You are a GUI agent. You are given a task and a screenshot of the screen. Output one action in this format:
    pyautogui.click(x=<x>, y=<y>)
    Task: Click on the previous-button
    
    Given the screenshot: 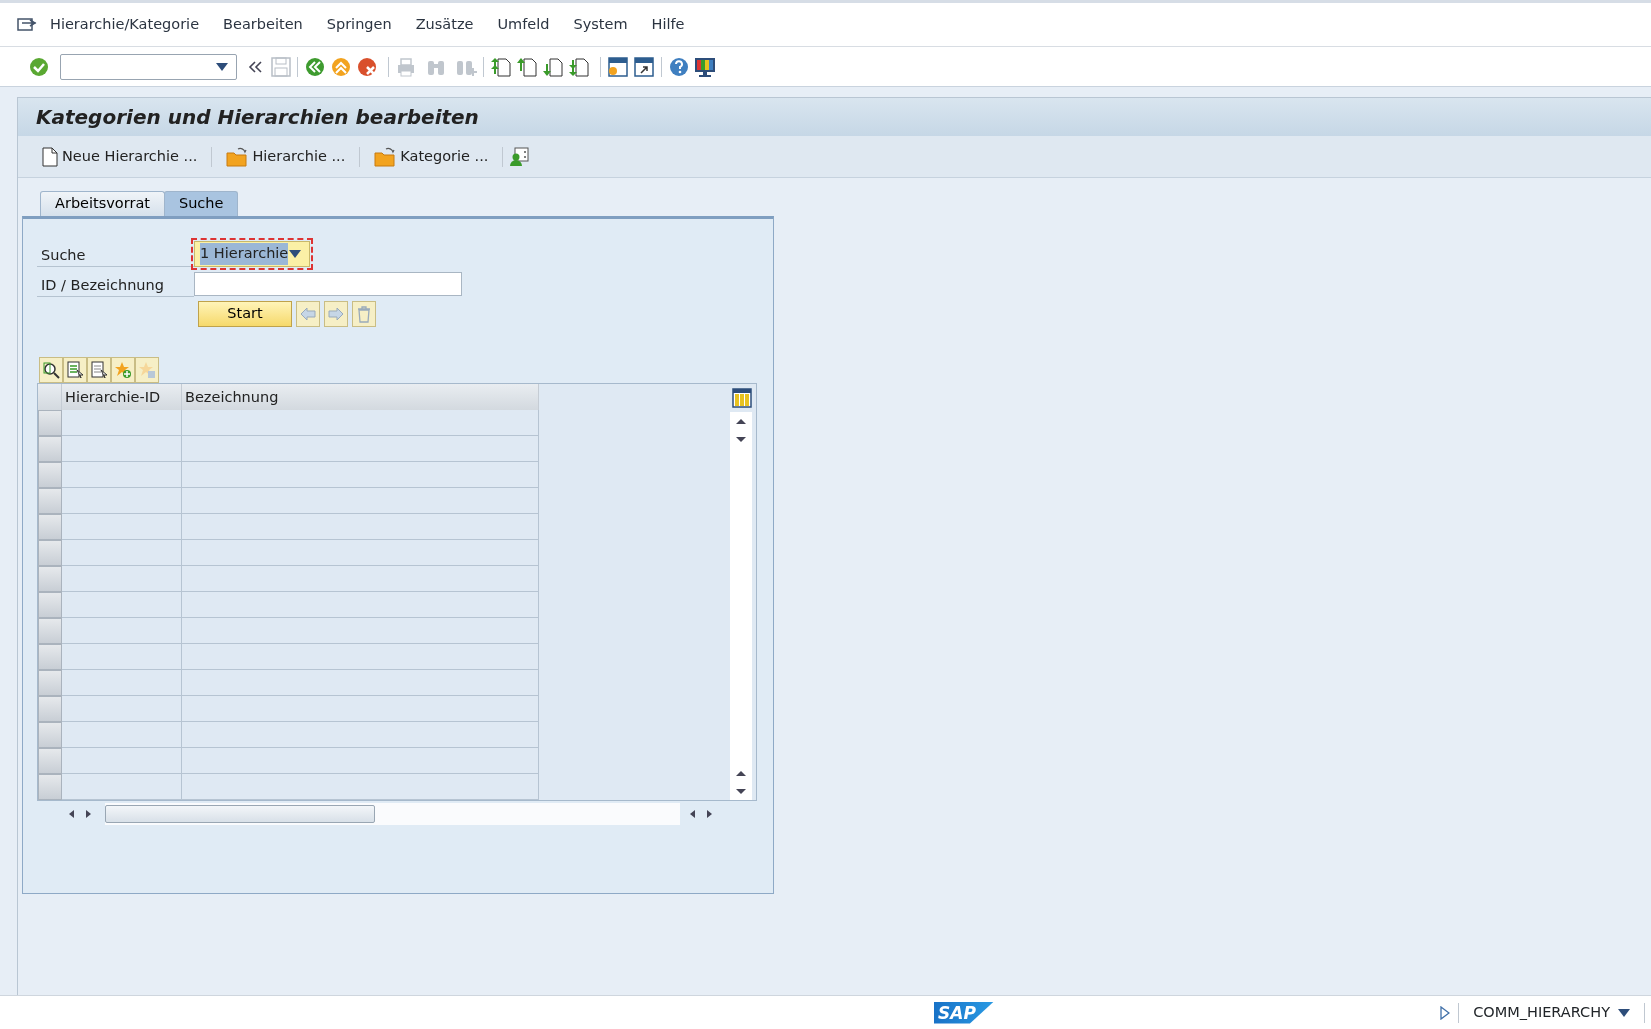 What is the action you would take?
    pyautogui.click(x=308, y=314)
    